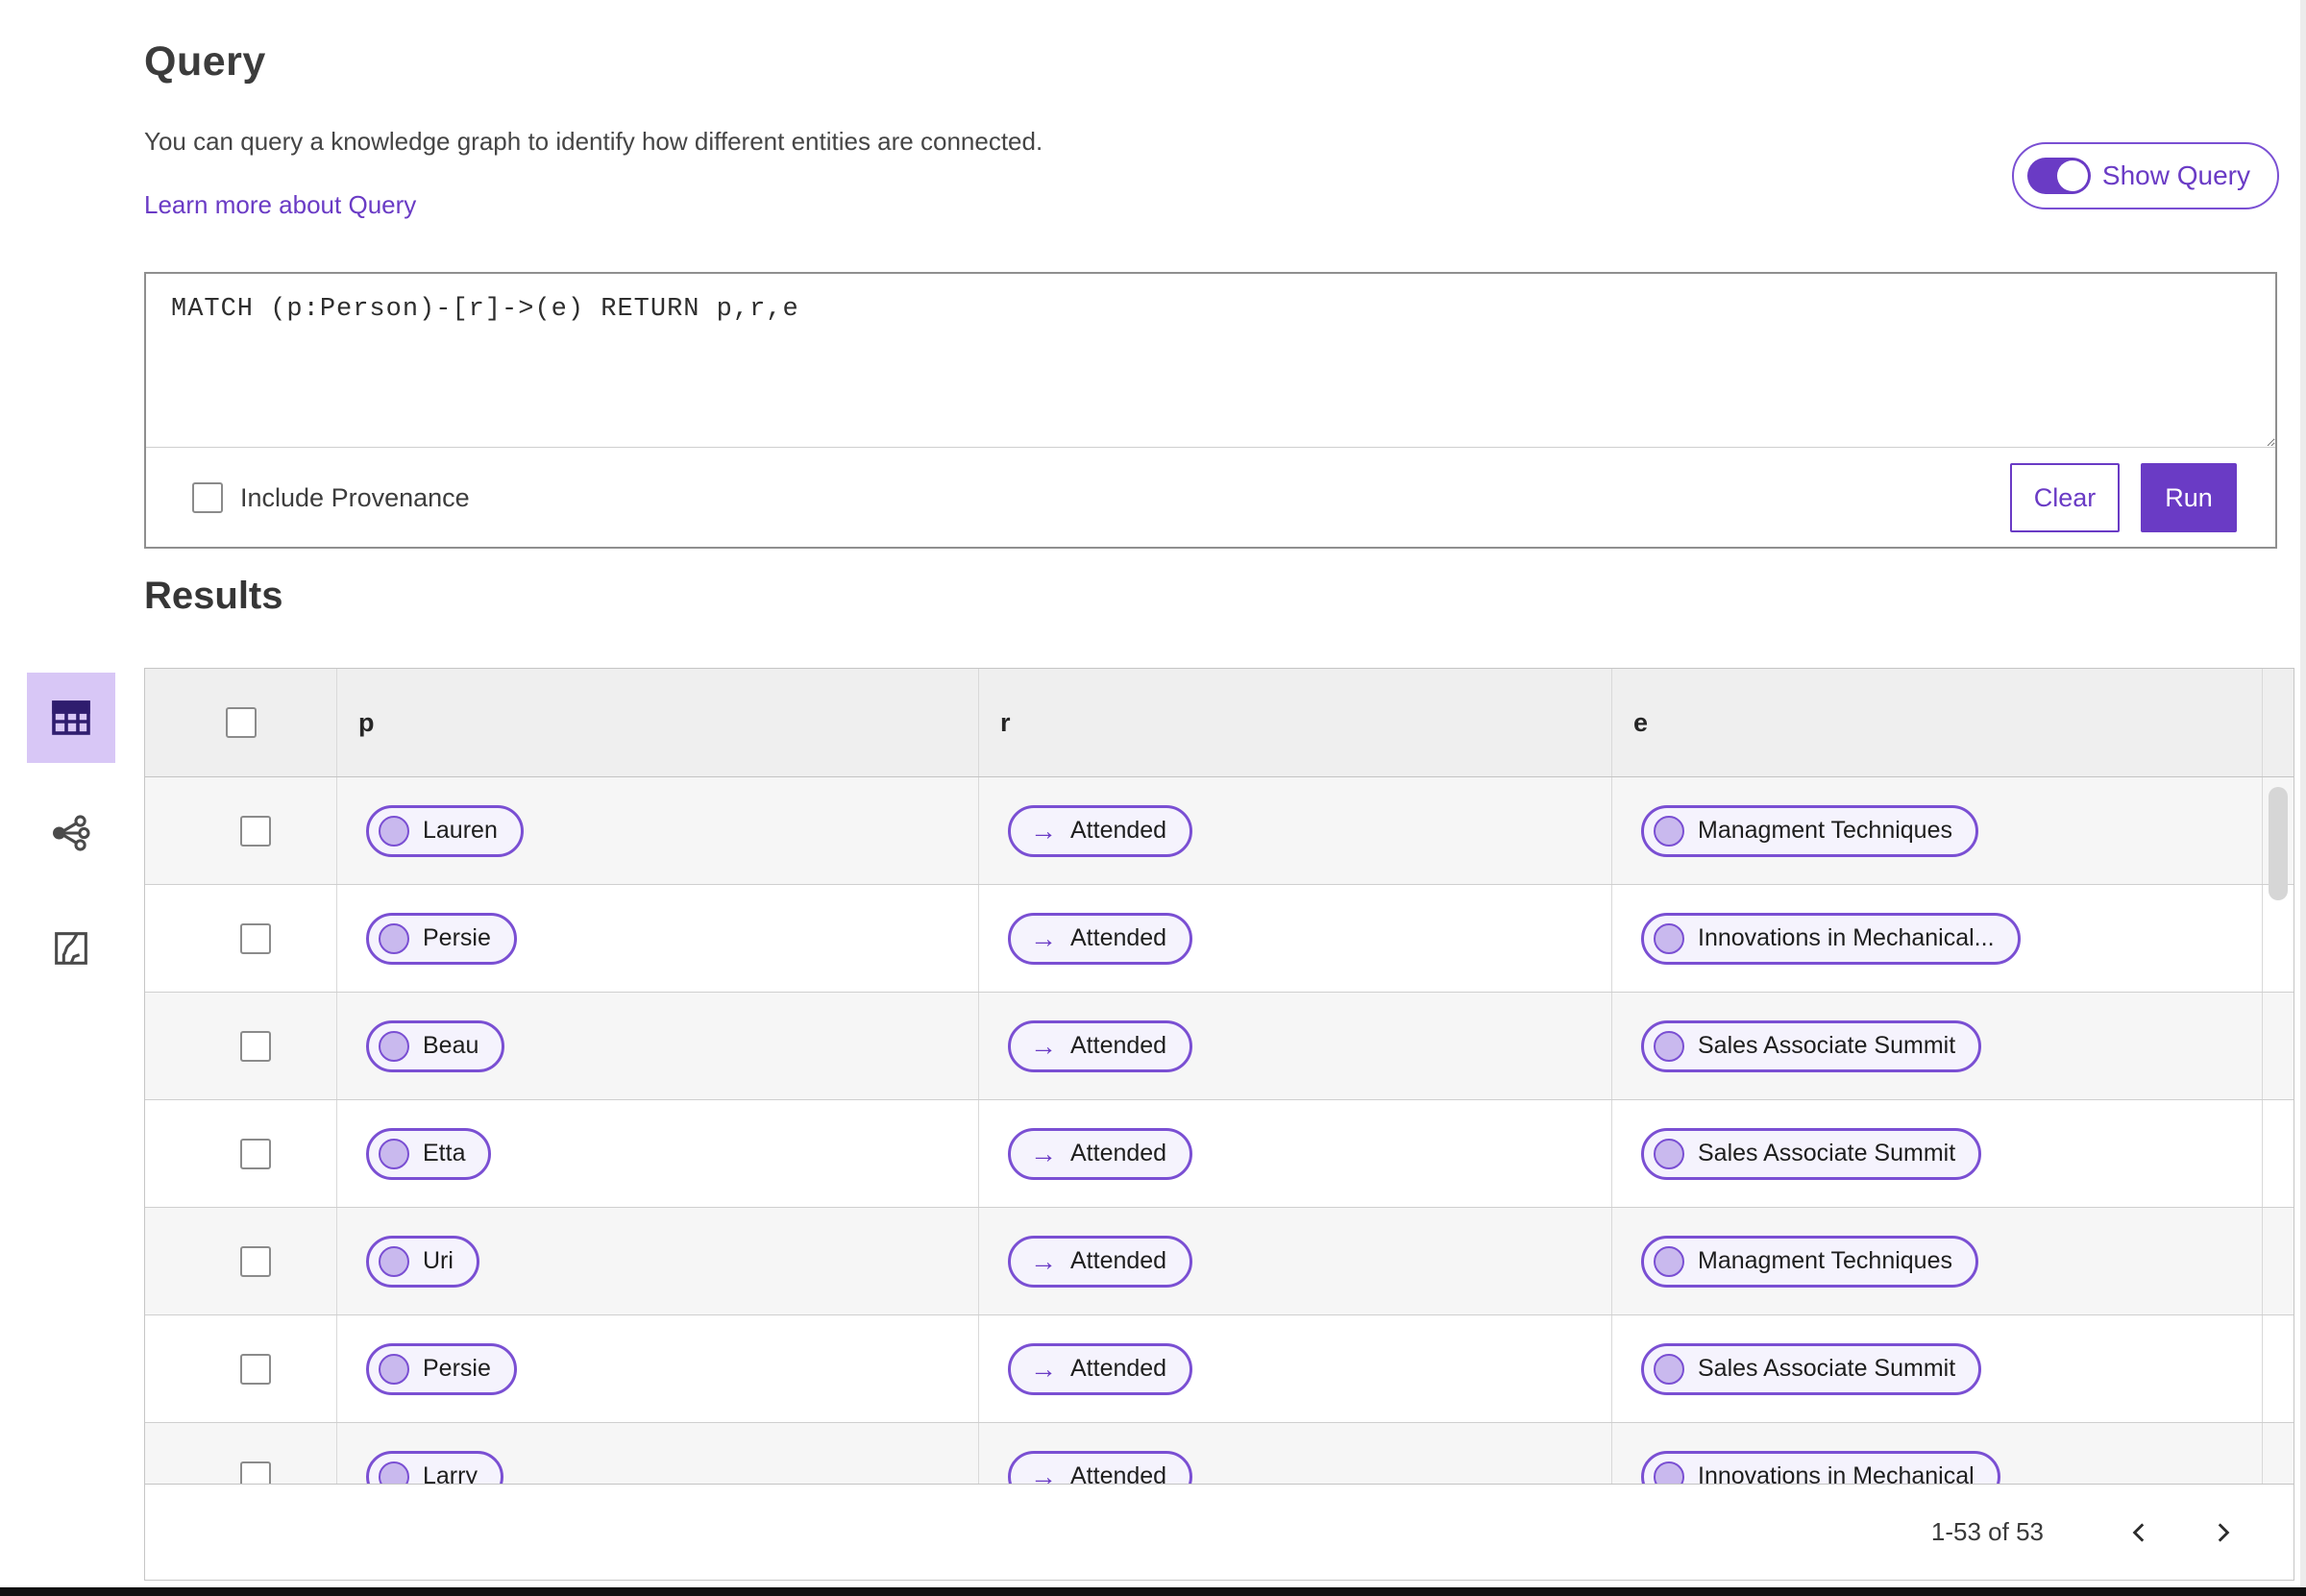 This screenshot has width=2306, height=1596. What do you see at coordinates (1211, 361) in the screenshot?
I see `query-input: MATCH (p:Person)-[r]->(e) RETURN p,r,e` at bounding box center [1211, 361].